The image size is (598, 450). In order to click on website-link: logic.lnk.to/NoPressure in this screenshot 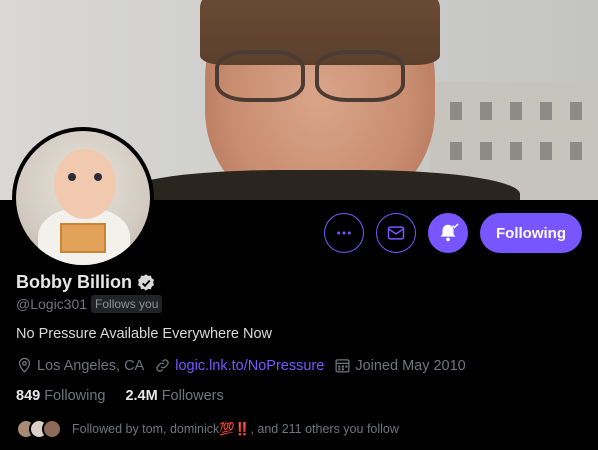, I will do `click(249, 366)`.